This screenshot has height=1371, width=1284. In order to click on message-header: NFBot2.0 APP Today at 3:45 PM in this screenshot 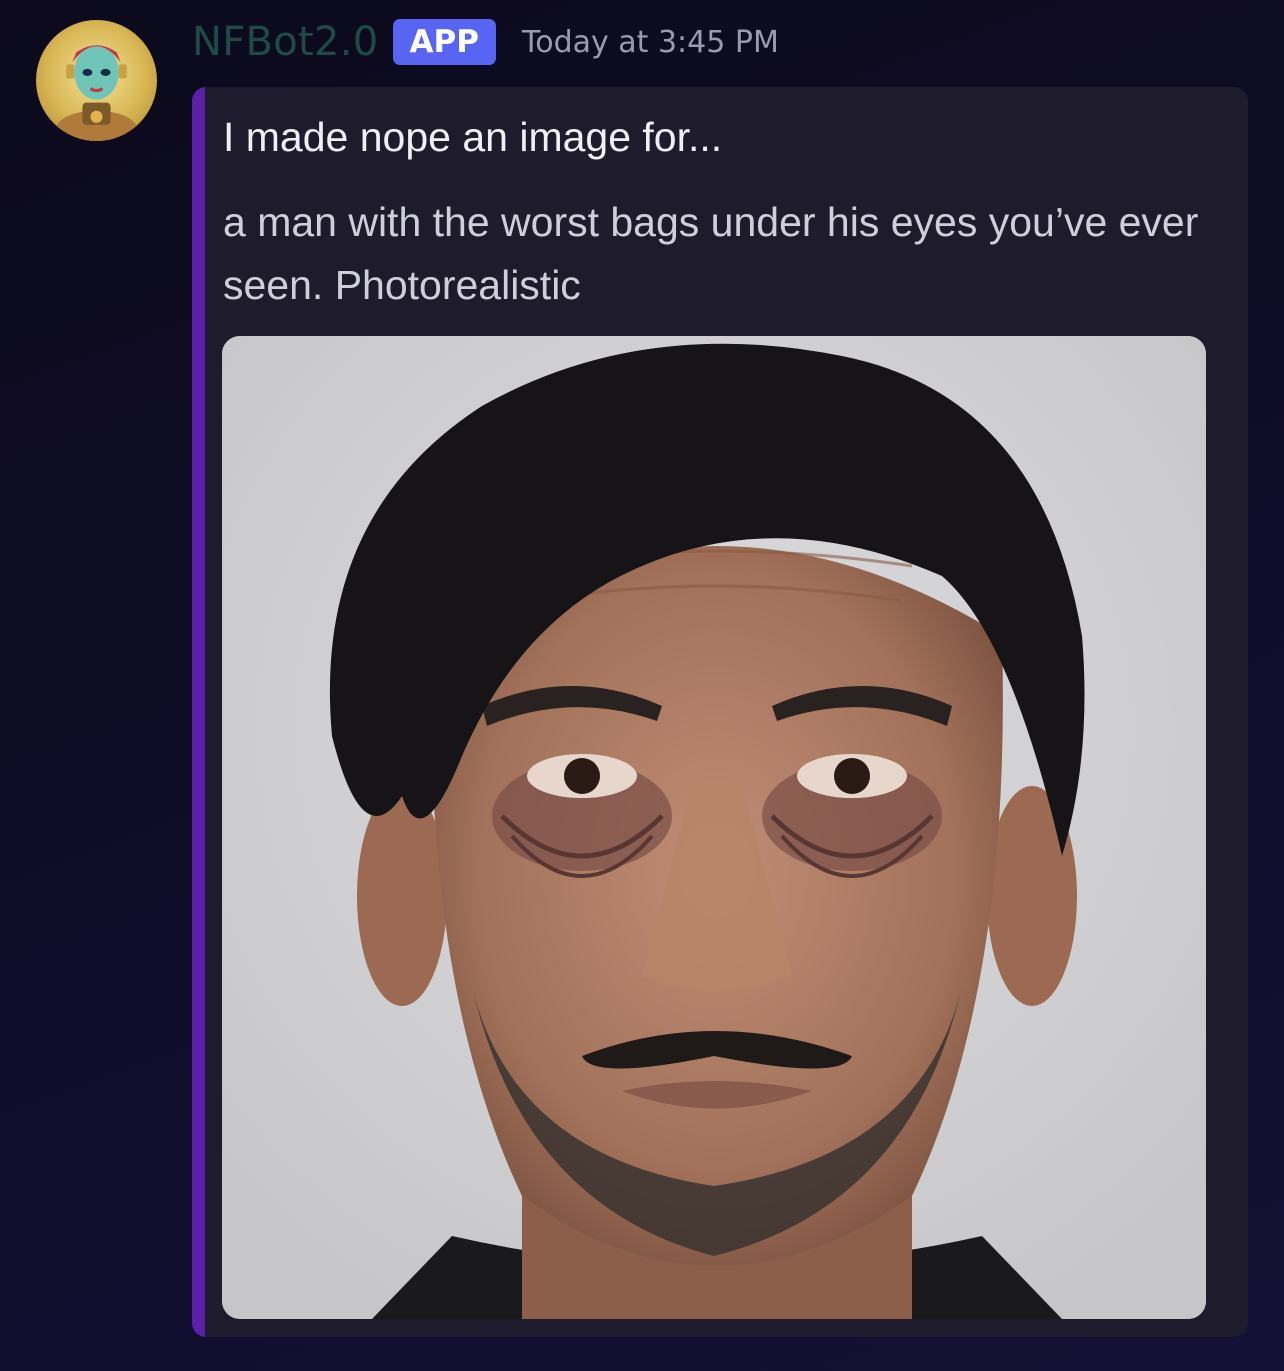, I will do `click(485, 42)`.